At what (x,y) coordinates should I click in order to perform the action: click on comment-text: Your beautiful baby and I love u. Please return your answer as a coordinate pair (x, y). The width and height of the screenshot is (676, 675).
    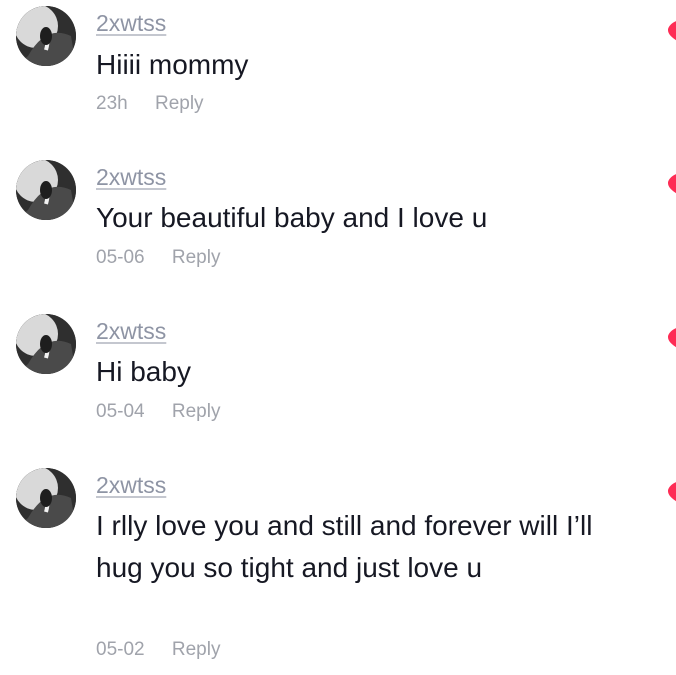
    Looking at the image, I should click on (292, 217).